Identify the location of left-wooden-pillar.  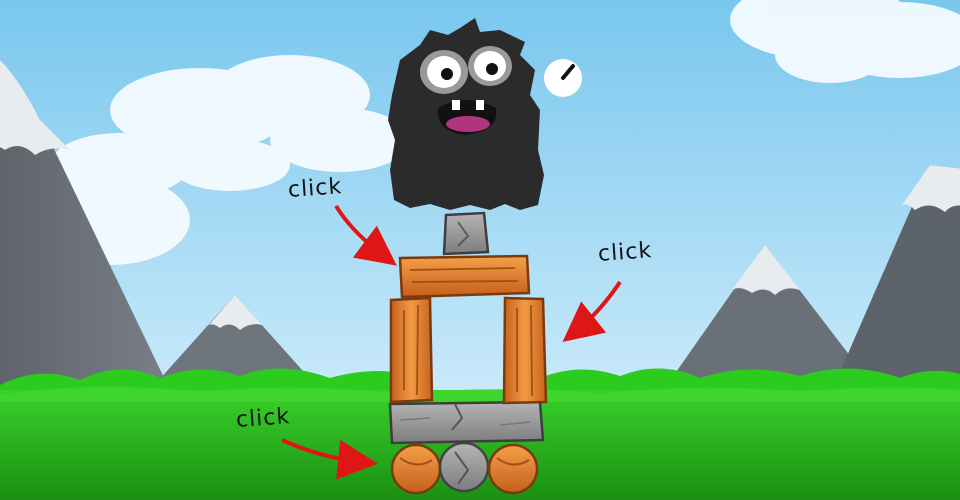
(411, 350).